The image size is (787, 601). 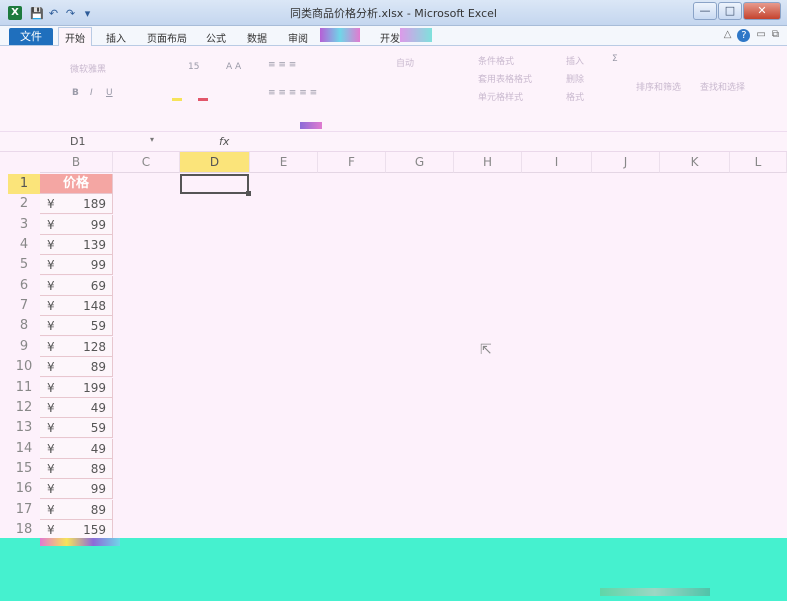 What do you see at coordinates (626, 162) in the screenshot?
I see `column-header-j: J` at bounding box center [626, 162].